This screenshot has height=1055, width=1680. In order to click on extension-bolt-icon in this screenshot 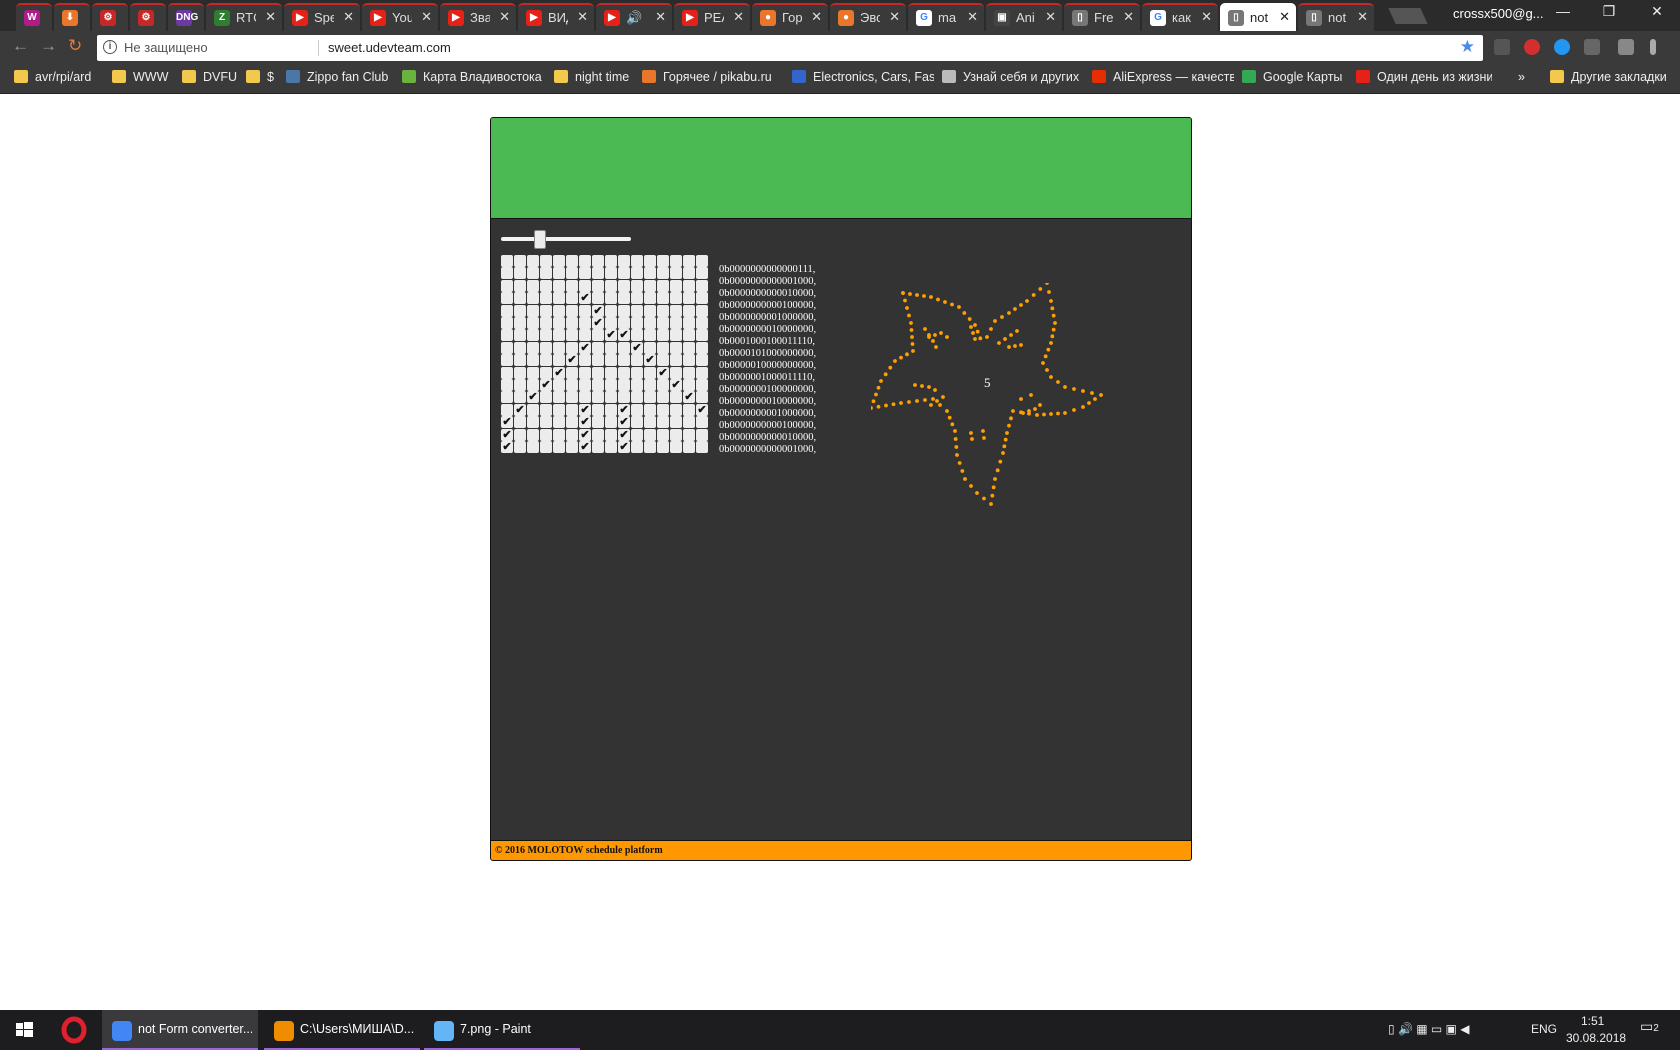, I will do `click(1592, 47)`.